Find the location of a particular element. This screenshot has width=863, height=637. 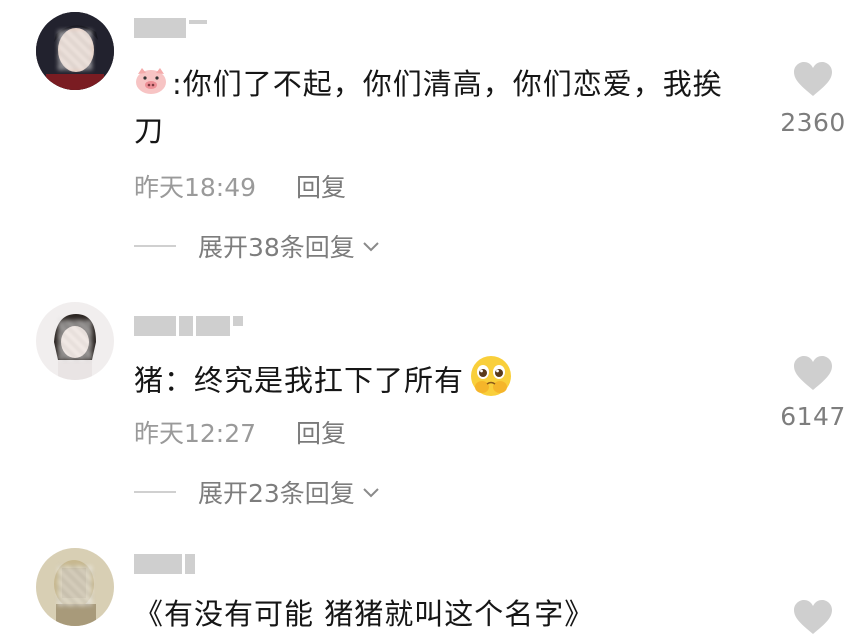

comment-text-content: 《有没有可能 猪猪就叫这个名字》 is located at coordinates (364, 614).